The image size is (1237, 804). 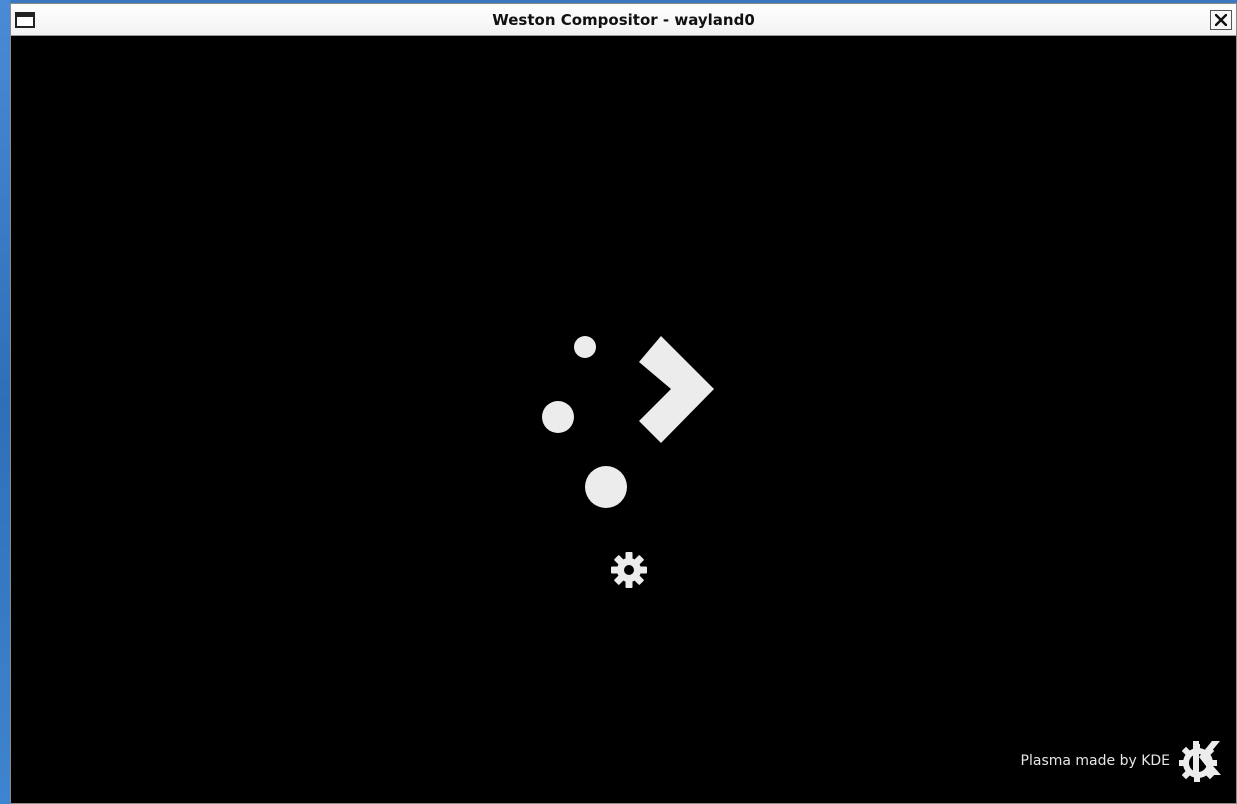 I want to click on plasma-logo-icon, so click(x=628, y=422).